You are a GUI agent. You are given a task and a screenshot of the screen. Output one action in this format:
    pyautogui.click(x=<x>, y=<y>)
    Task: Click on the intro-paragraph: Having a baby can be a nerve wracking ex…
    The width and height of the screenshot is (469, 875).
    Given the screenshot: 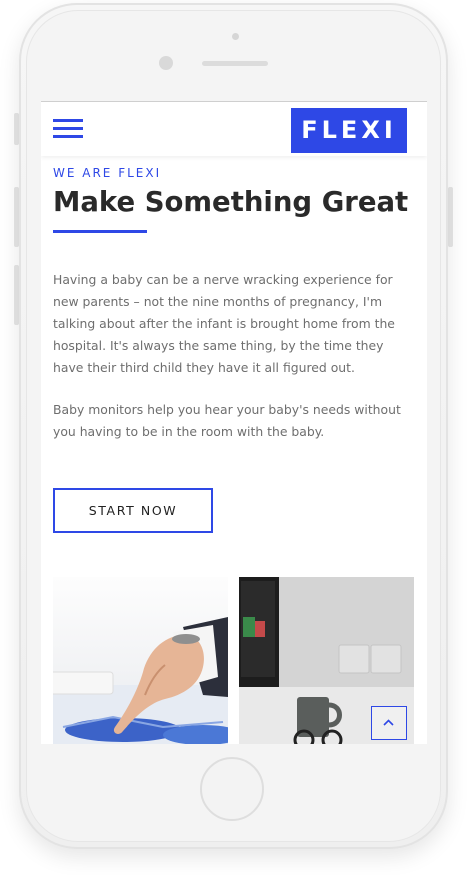 What is the action you would take?
    pyautogui.click(x=224, y=323)
    